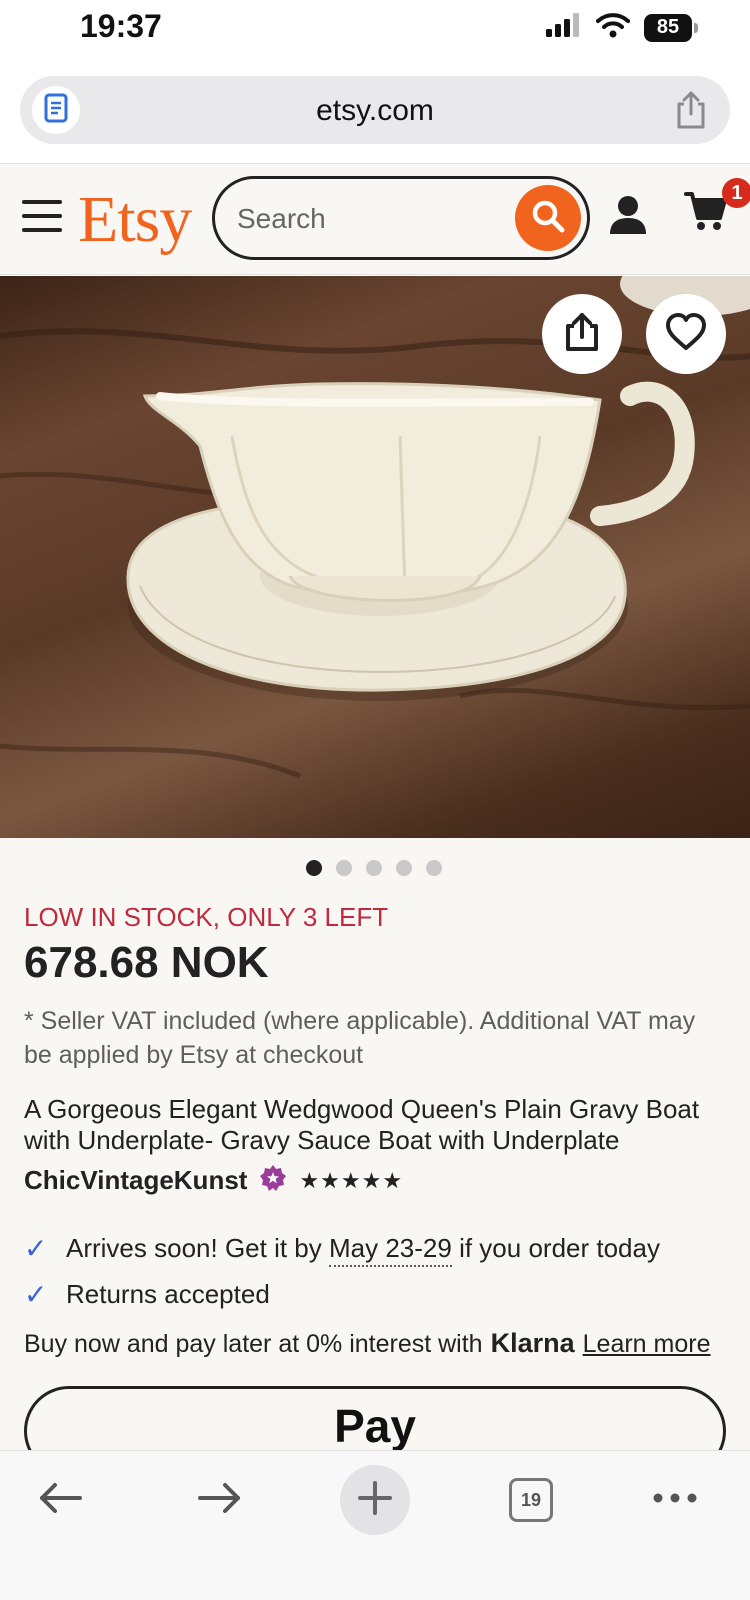  I want to click on product-price: 678.68 NOK, so click(146, 962).